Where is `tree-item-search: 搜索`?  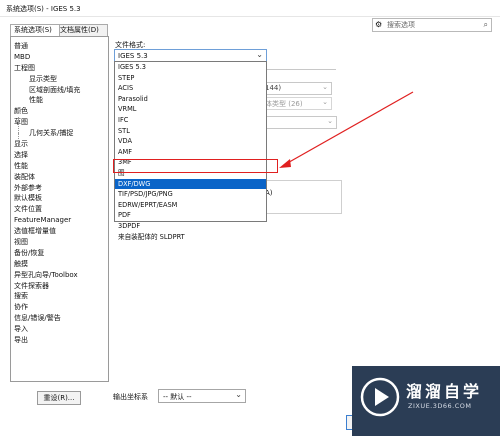
tree-item-search: 搜索 is located at coordinates (47, 296).